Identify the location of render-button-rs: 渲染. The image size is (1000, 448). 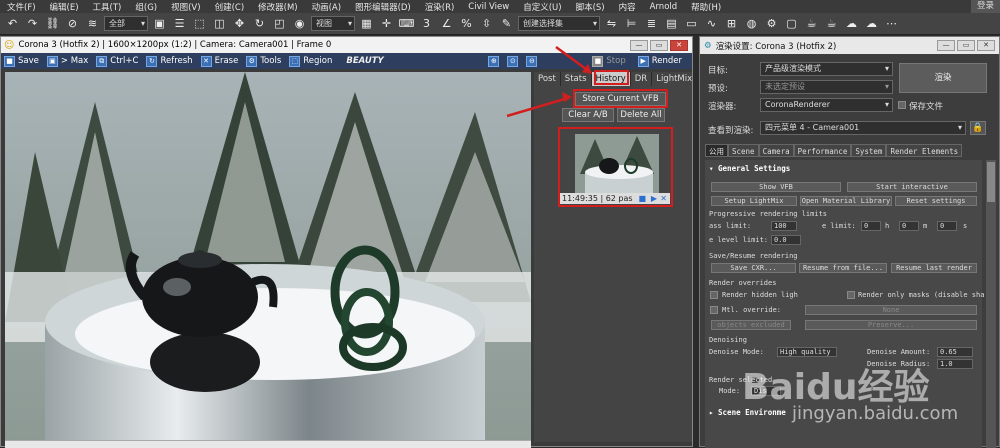
(943, 78).